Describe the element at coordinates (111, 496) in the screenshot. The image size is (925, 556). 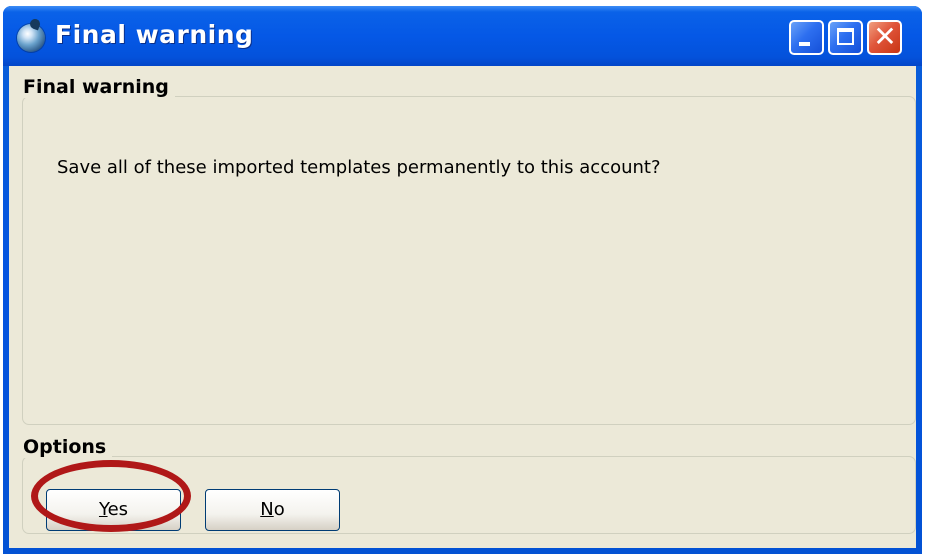
I see `highlight-ellipse` at that location.